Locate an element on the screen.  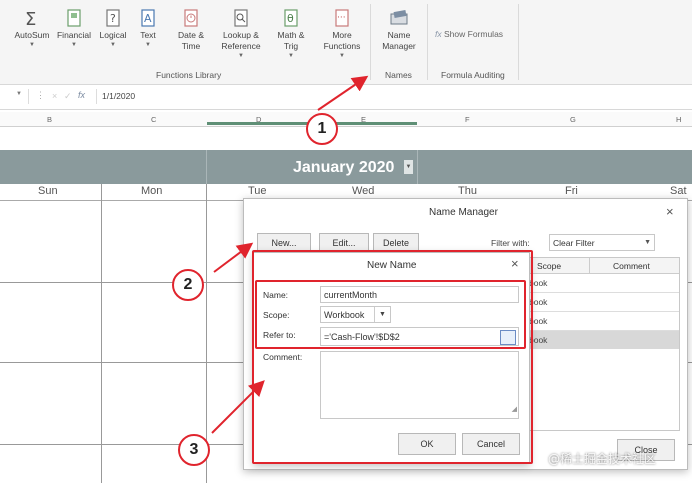
annotation-step-3: 3 is located at coordinates (194, 450).